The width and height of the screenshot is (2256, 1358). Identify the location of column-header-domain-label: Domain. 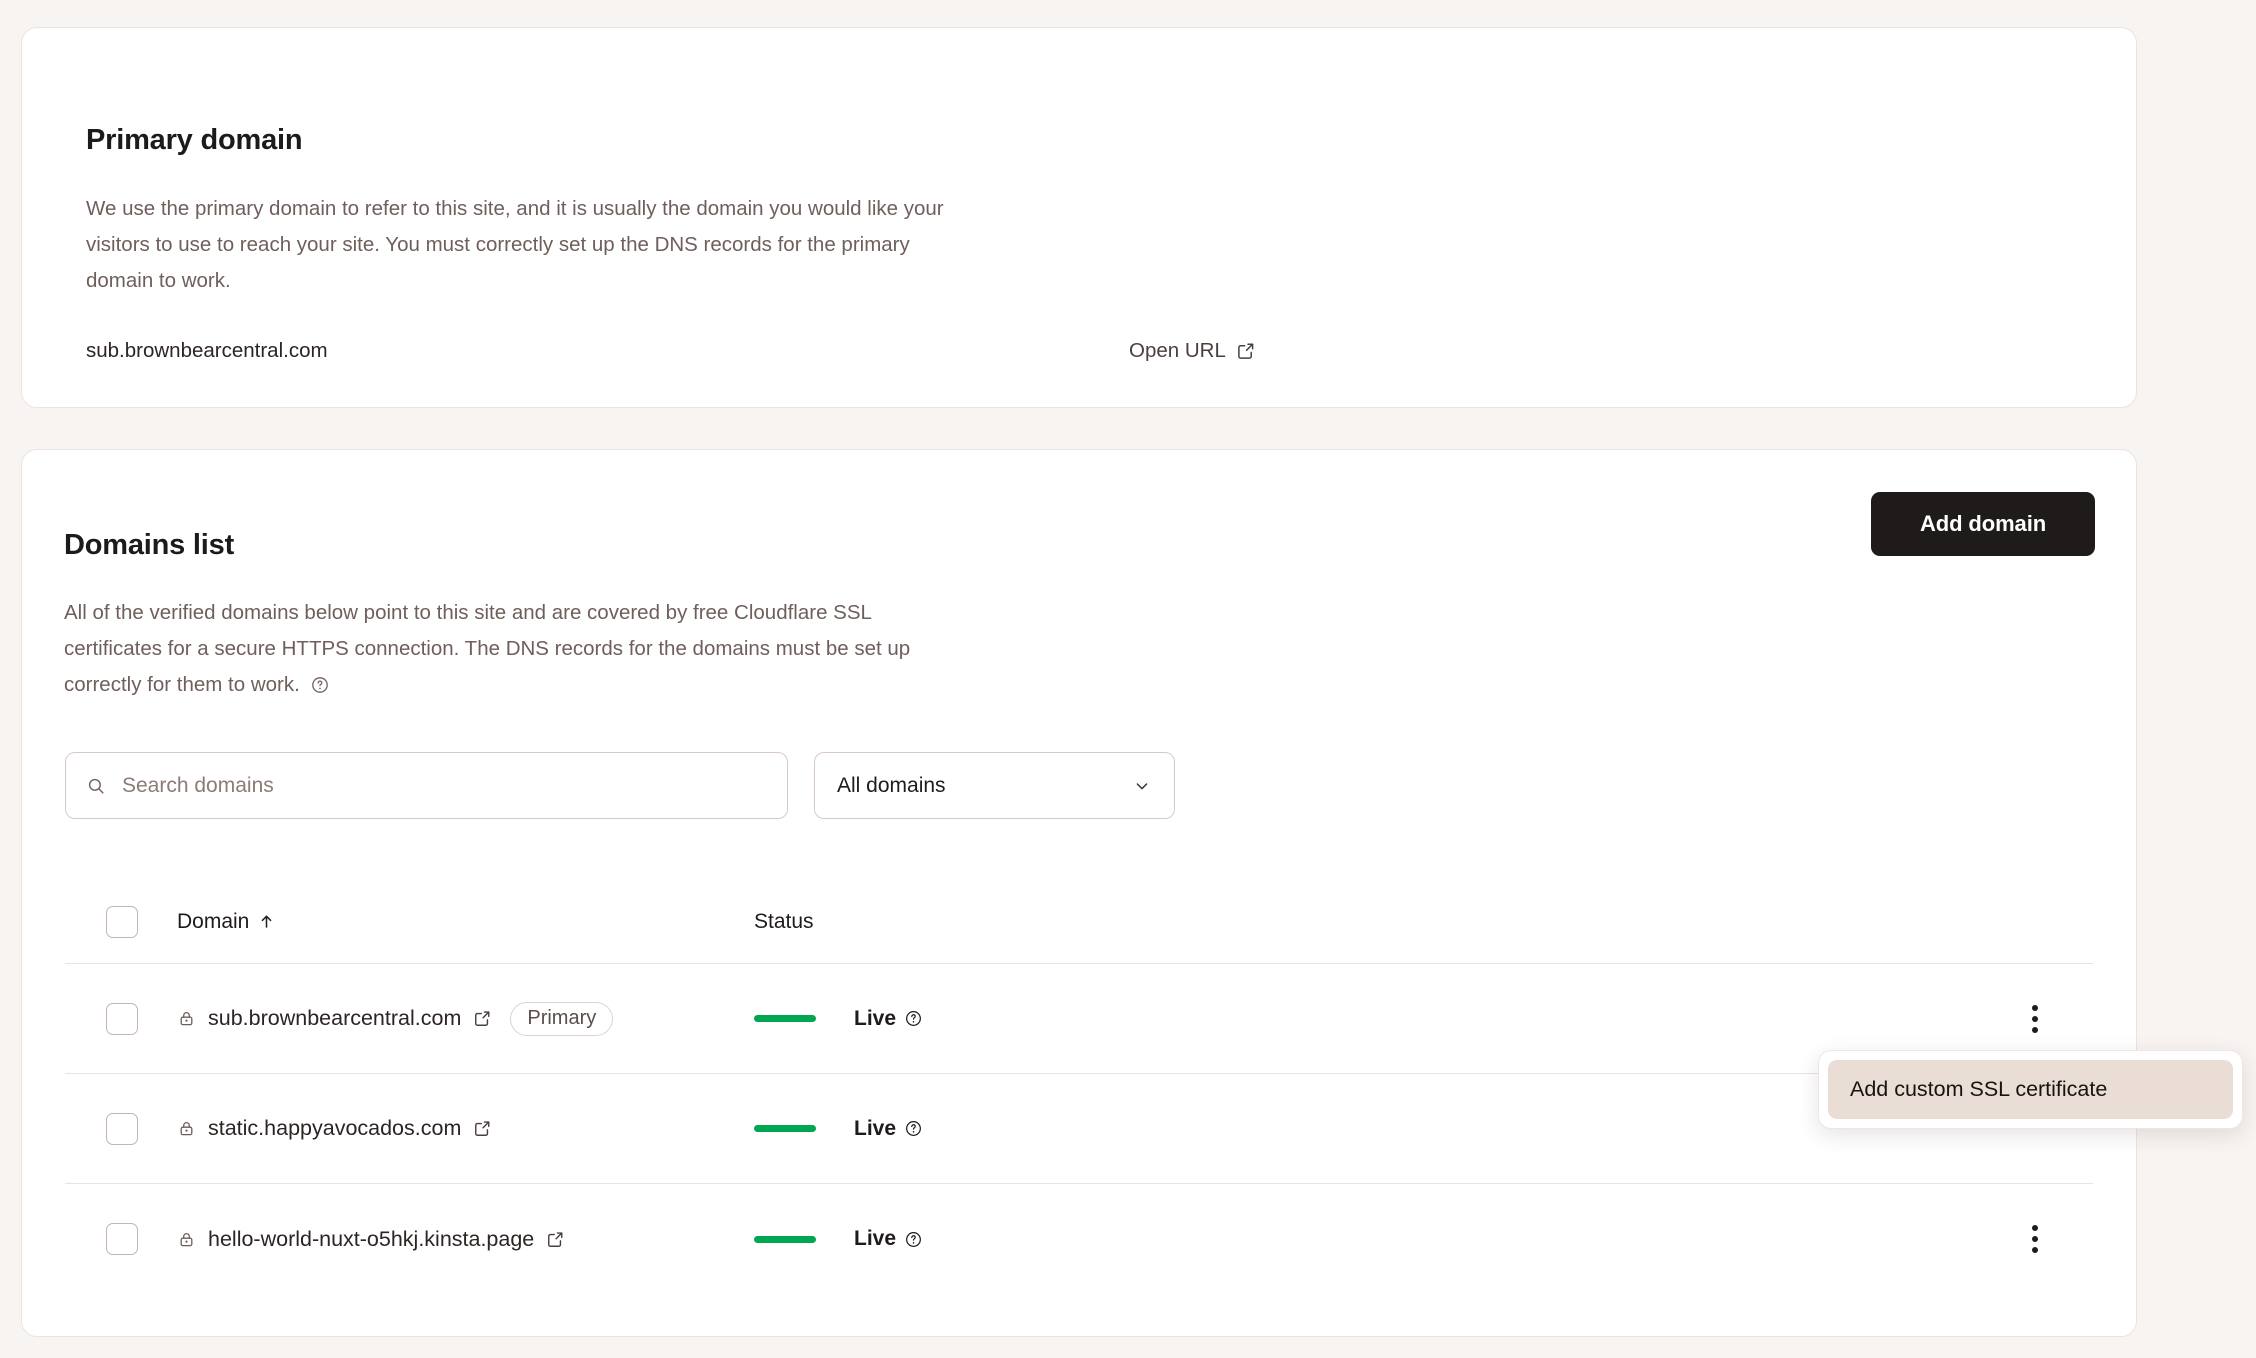
(213, 921).